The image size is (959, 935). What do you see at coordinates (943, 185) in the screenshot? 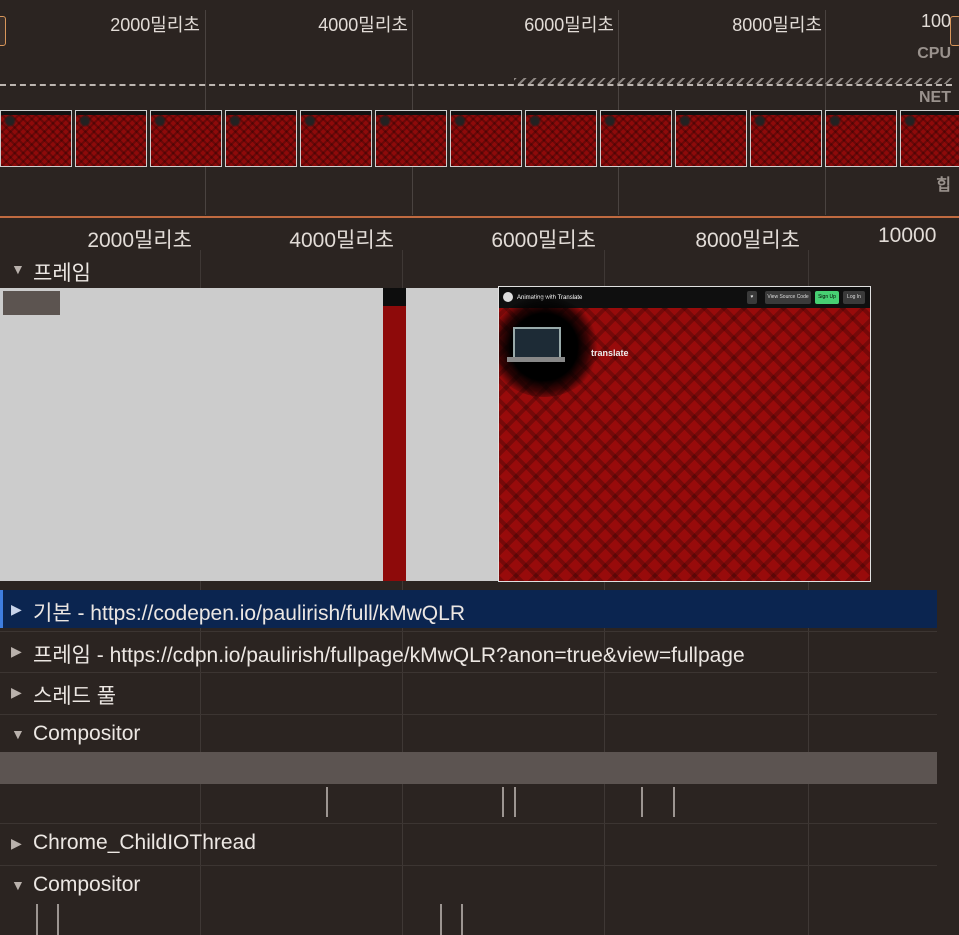
I see `heap-row-label: 힙` at bounding box center [943, 185].